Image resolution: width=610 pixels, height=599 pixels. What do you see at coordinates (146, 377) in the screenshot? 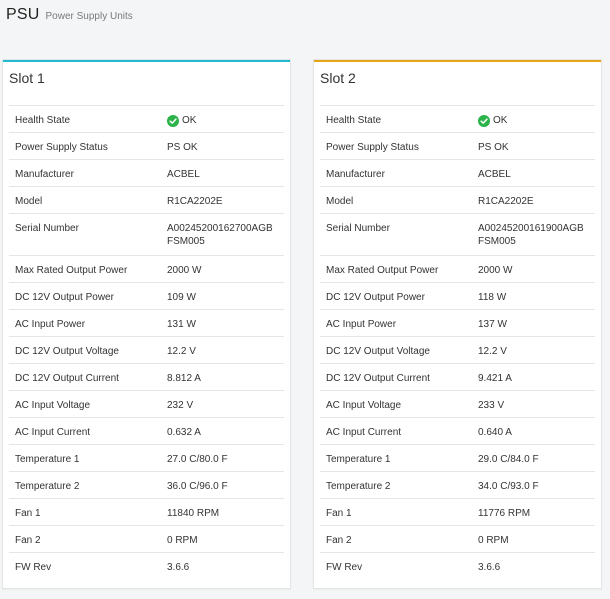
I see `property-row-dc-12v-output-current: DC 12V Output Current 8.812 A` at bounding box center [146, 377].